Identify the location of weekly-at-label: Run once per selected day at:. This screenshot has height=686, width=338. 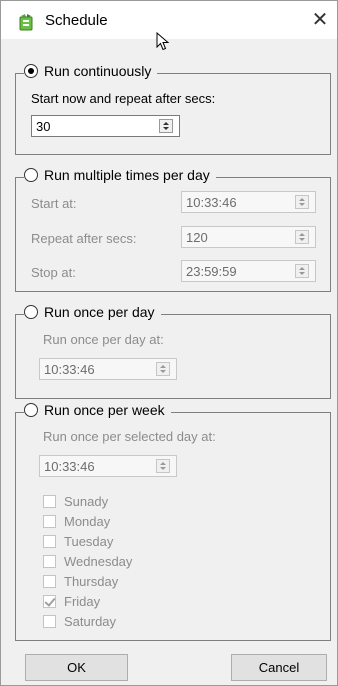
(129, 436).